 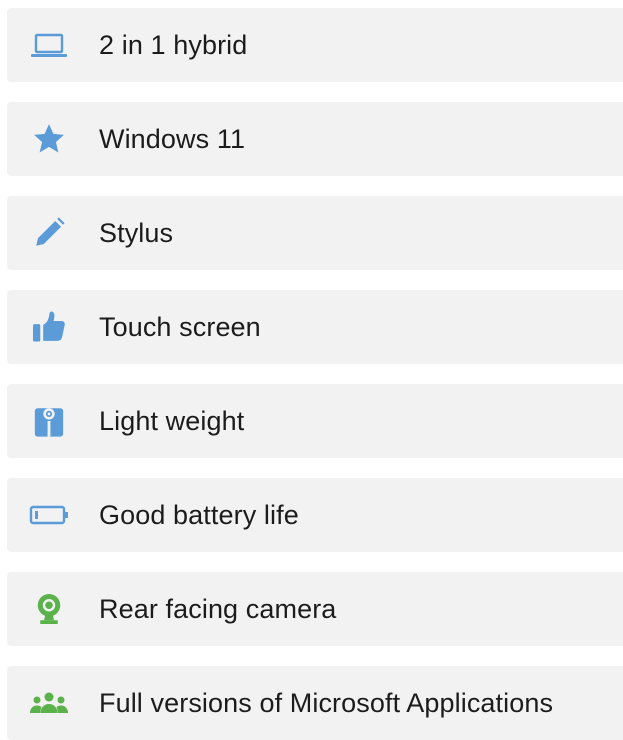 What do you see at coordinates (49, 139) in the screenshot?
I see `star-icon` at bounding box center [49, 139].